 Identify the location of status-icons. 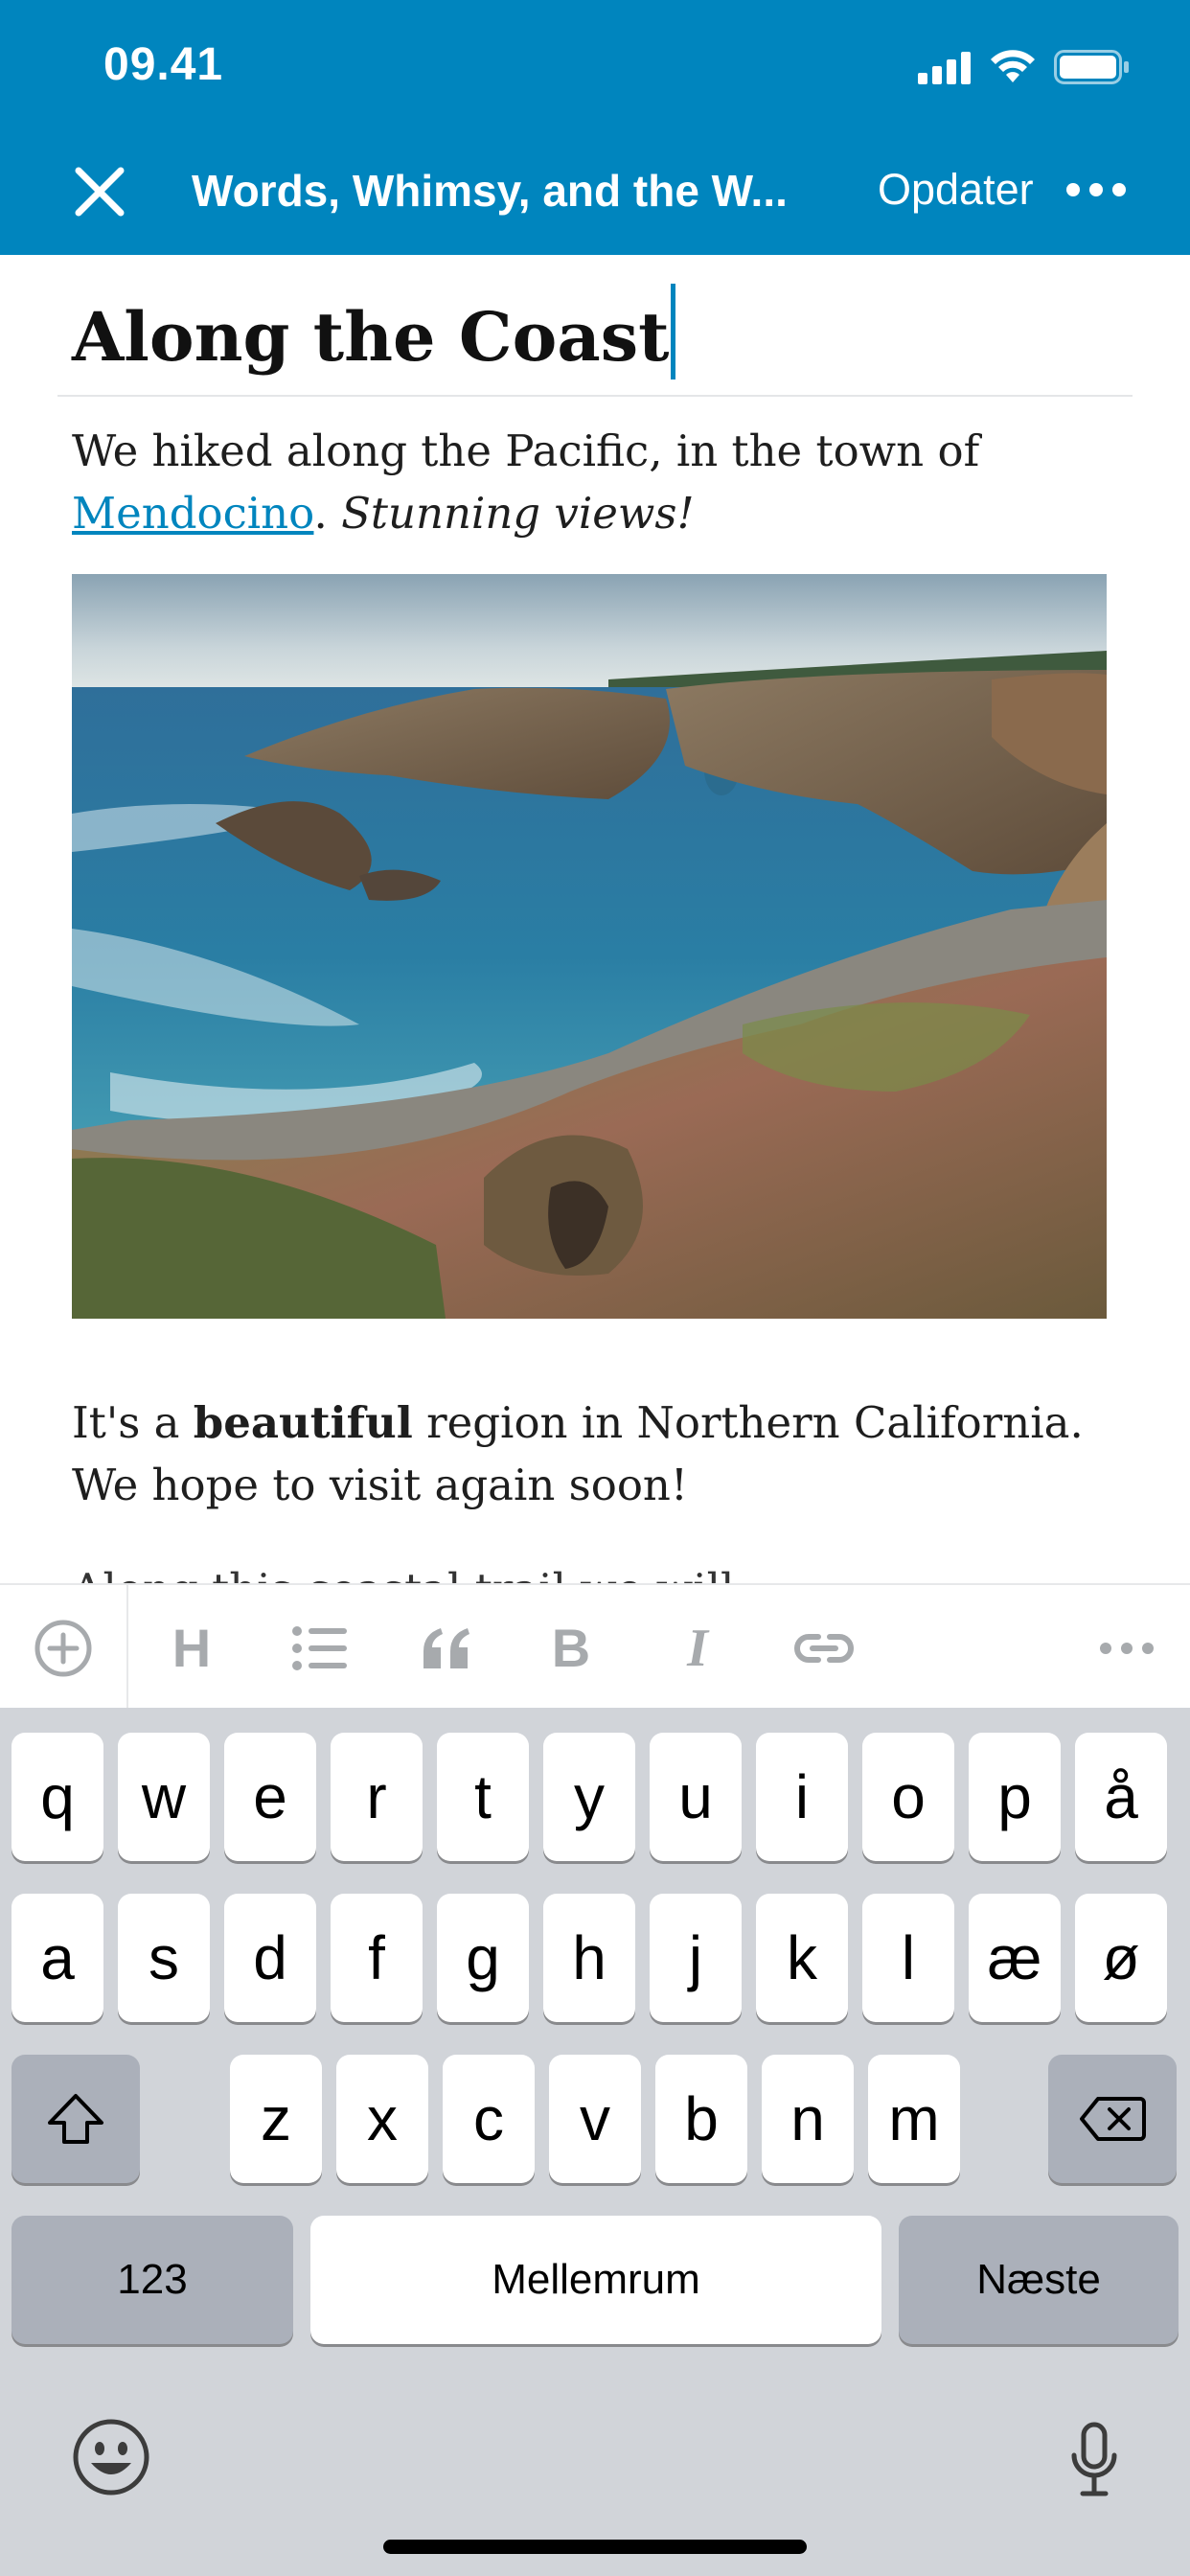
(1025, 65).